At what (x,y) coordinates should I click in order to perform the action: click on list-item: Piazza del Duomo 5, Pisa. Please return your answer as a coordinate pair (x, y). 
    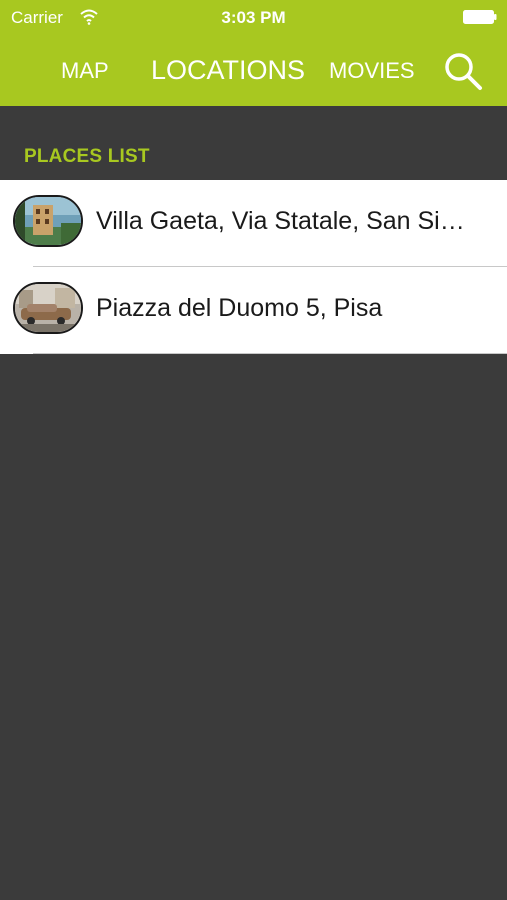
    Looking at the image, I should click on (253, 310).